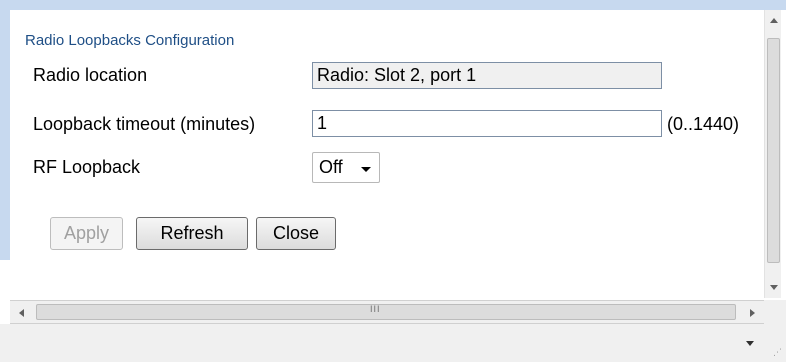 The height and width of the screenshot is (362, 786). I want to click on scrollbar-corner, so click(775, 312).